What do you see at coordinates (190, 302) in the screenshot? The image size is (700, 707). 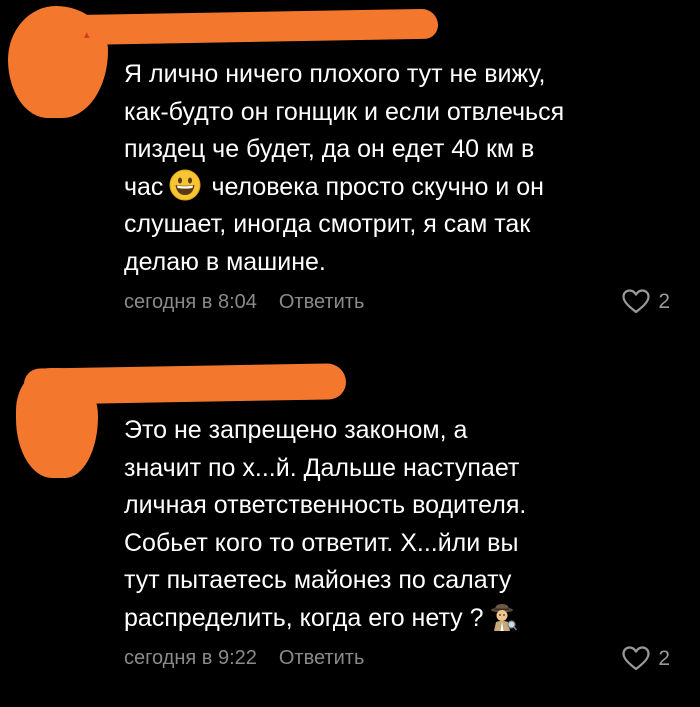 I see `comment-timestamp: сегодня в 8:04` at bounding box center [190, 302].